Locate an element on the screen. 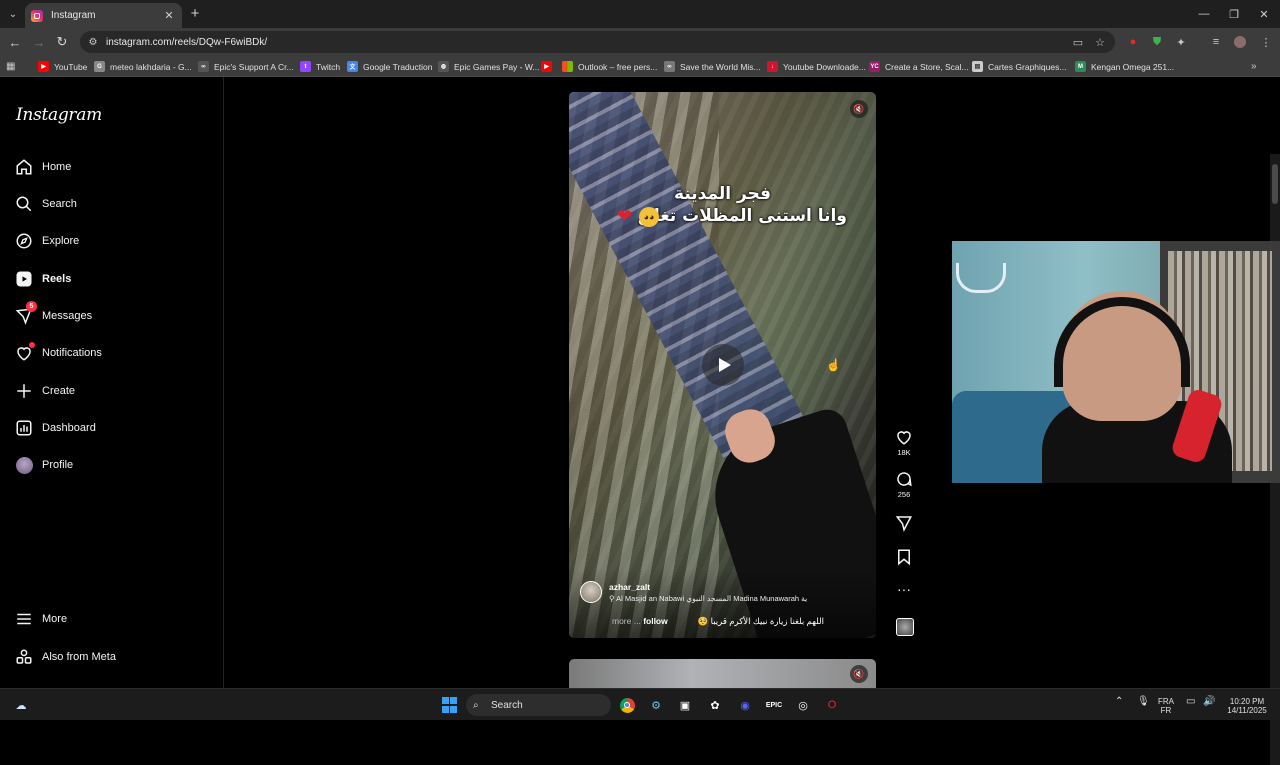 Image resolution: width=1280 pixels, height=765 pixels. author-username: azhar_zalt is located at coordinates (629, 587).